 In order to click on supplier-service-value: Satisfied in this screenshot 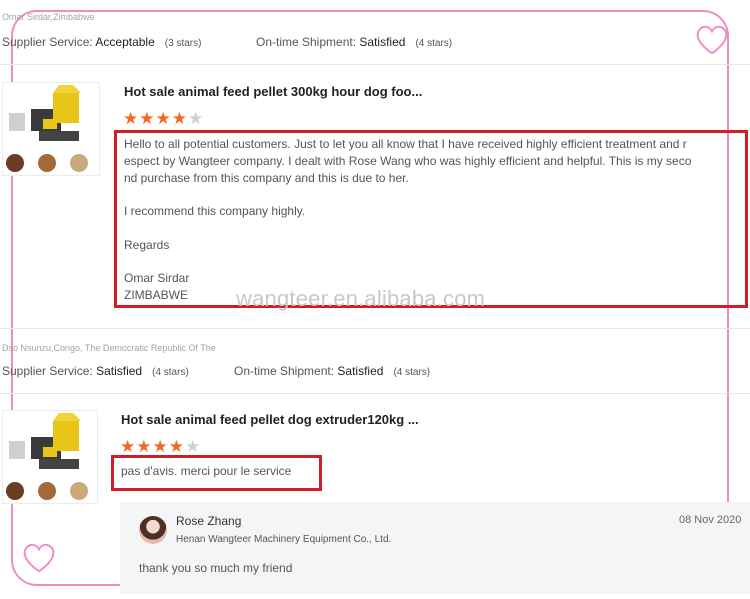, I will do `click(119, 371)`.